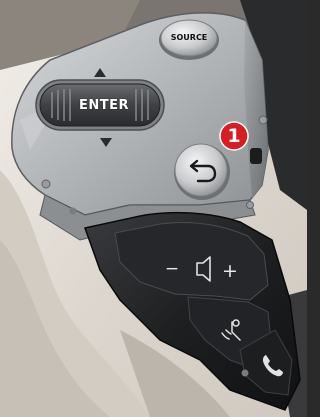 The image size is (320, 417). Describe the element at coordinates (104, 105) in the screenshot. I see `enter-label: ENTER` at that location.